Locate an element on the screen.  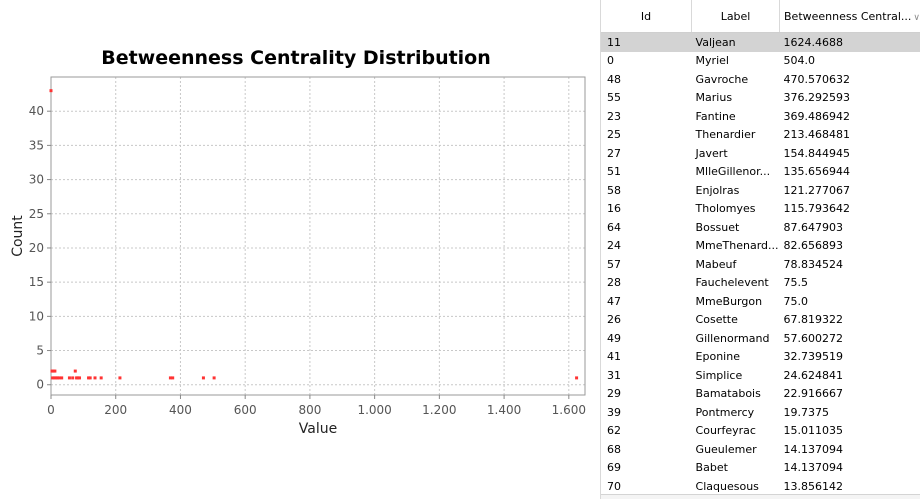
table-row: 47 MmeBurgon 75.0 is located at coordinates (760, 301).